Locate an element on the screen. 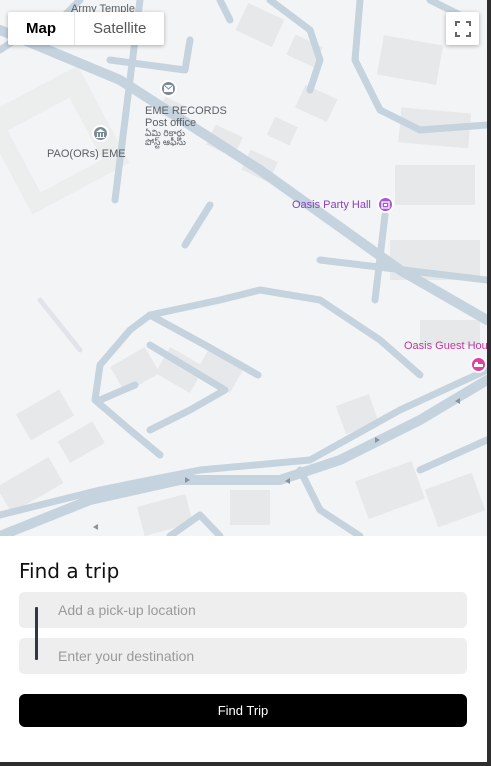  map-type-control: Map Satellite is located at coordinates (86, 28).